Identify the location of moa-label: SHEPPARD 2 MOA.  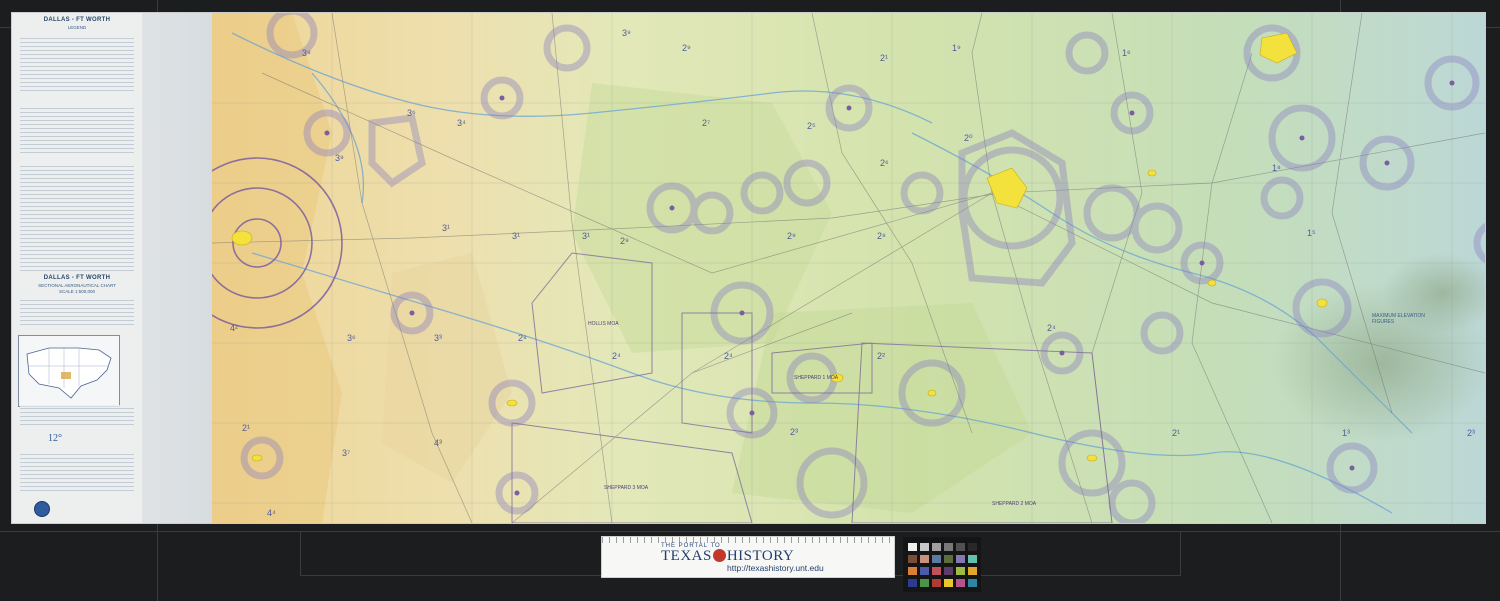
(1014, 504).